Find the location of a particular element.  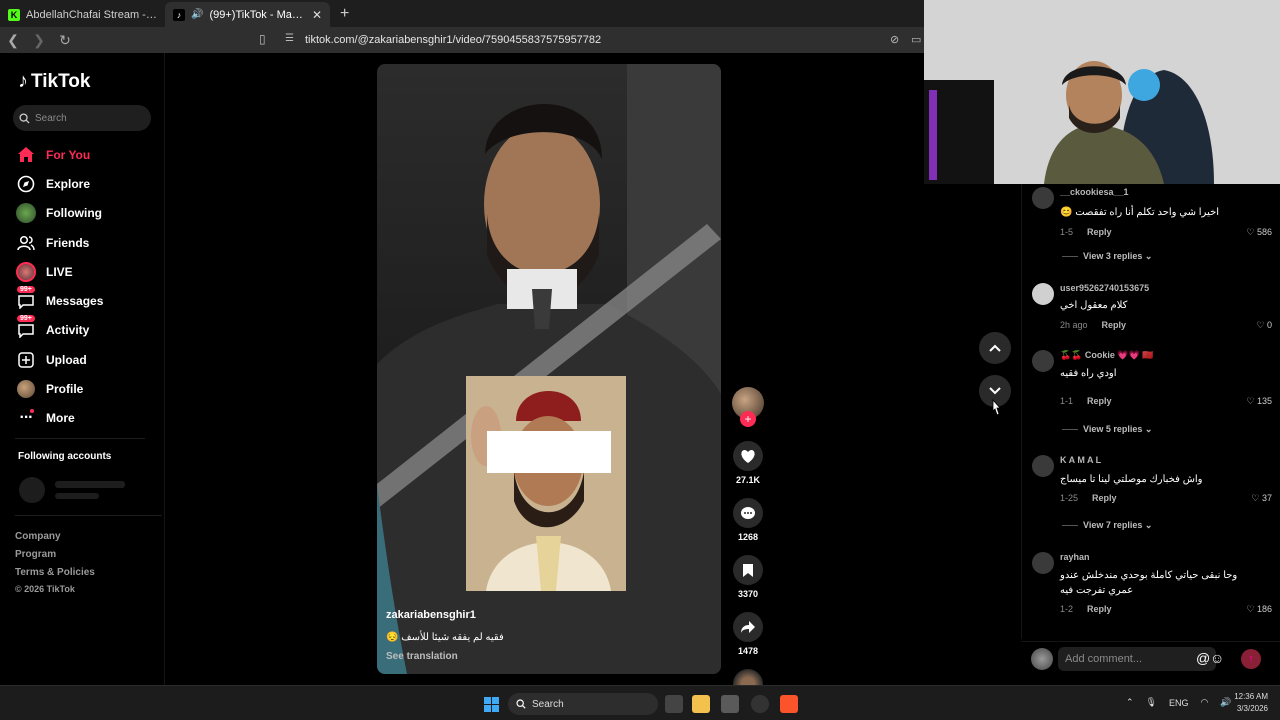

comment-like: ♡ 37 is located at coordinates (1261, 498).